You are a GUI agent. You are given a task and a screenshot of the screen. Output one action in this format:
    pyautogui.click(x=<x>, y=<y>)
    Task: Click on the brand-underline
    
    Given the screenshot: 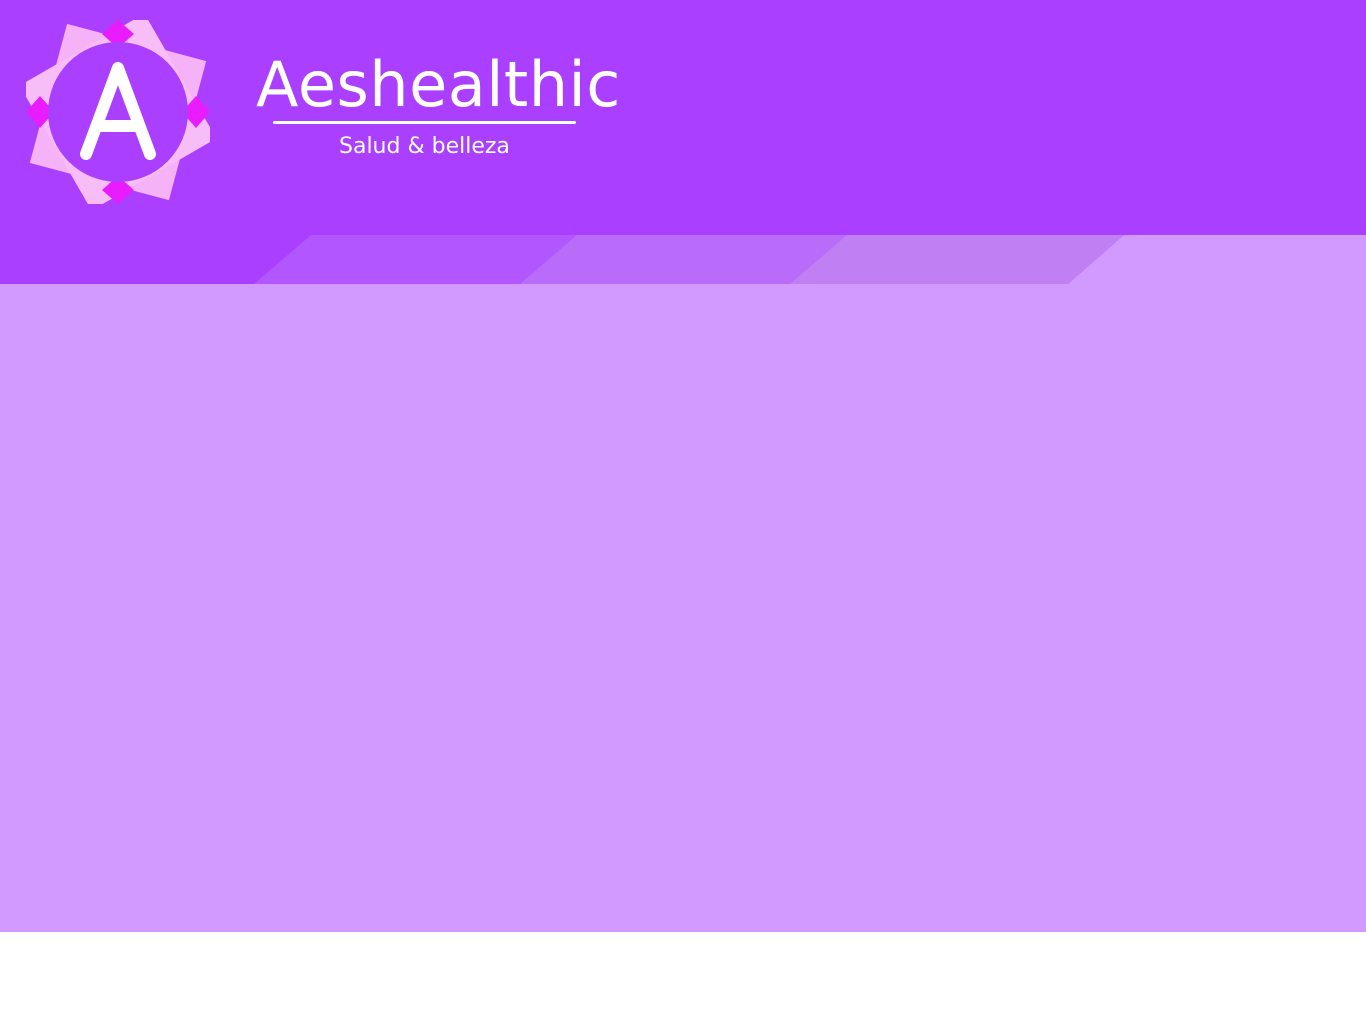 What is the action you would take?
    pyautogui.click(x=424, y=122)
    